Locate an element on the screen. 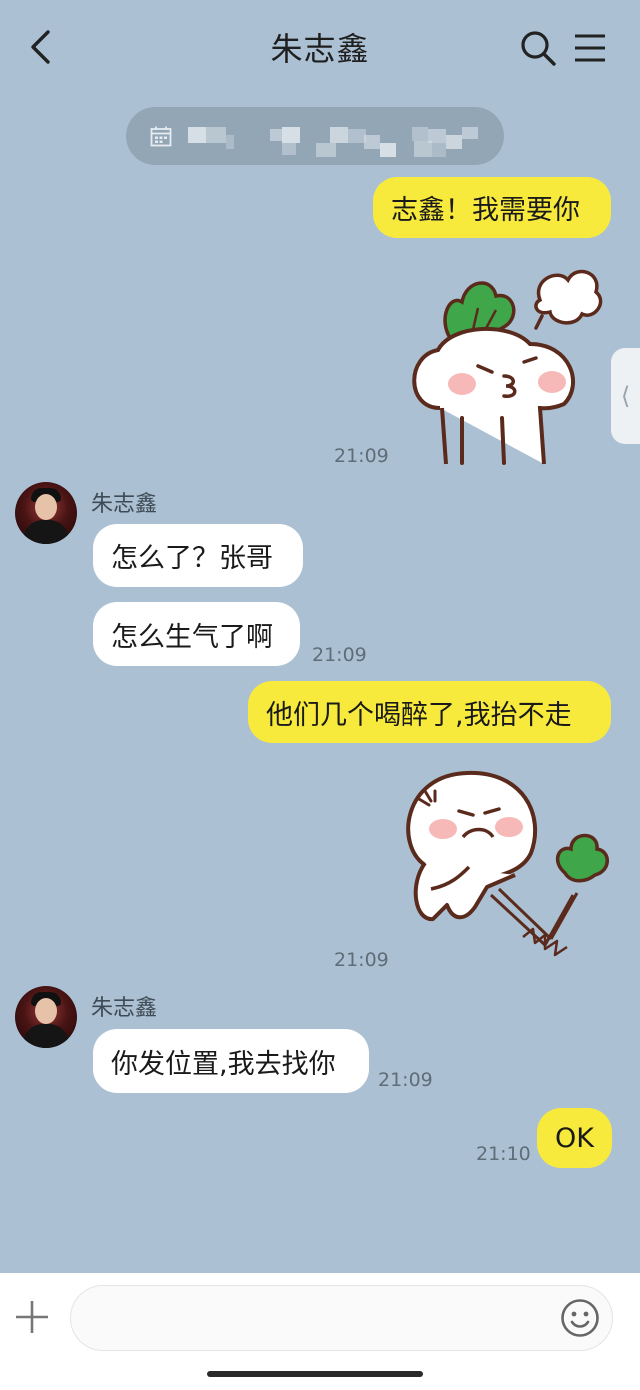  my-message-bubble: OK is located at coordinates (574, 1138).